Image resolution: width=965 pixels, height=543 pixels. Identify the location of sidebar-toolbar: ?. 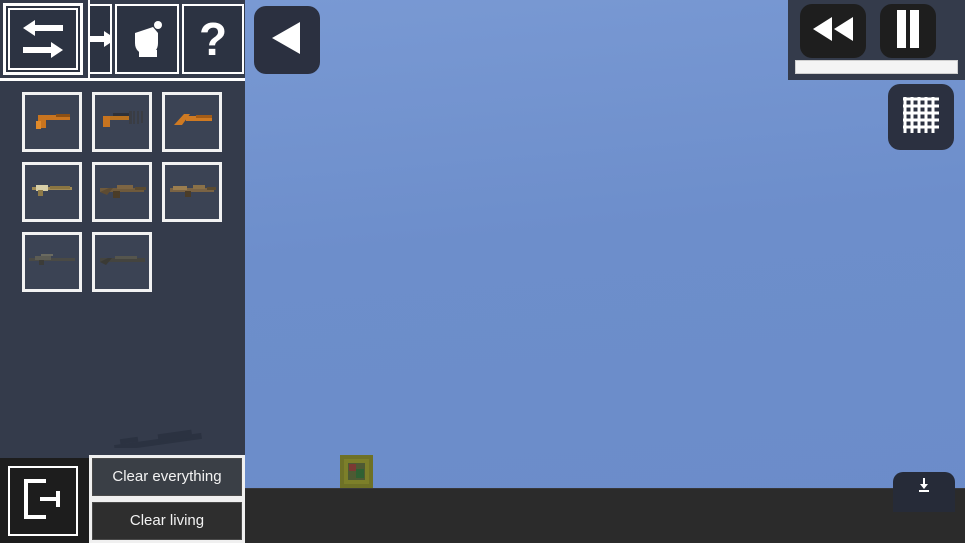
(122, 40).